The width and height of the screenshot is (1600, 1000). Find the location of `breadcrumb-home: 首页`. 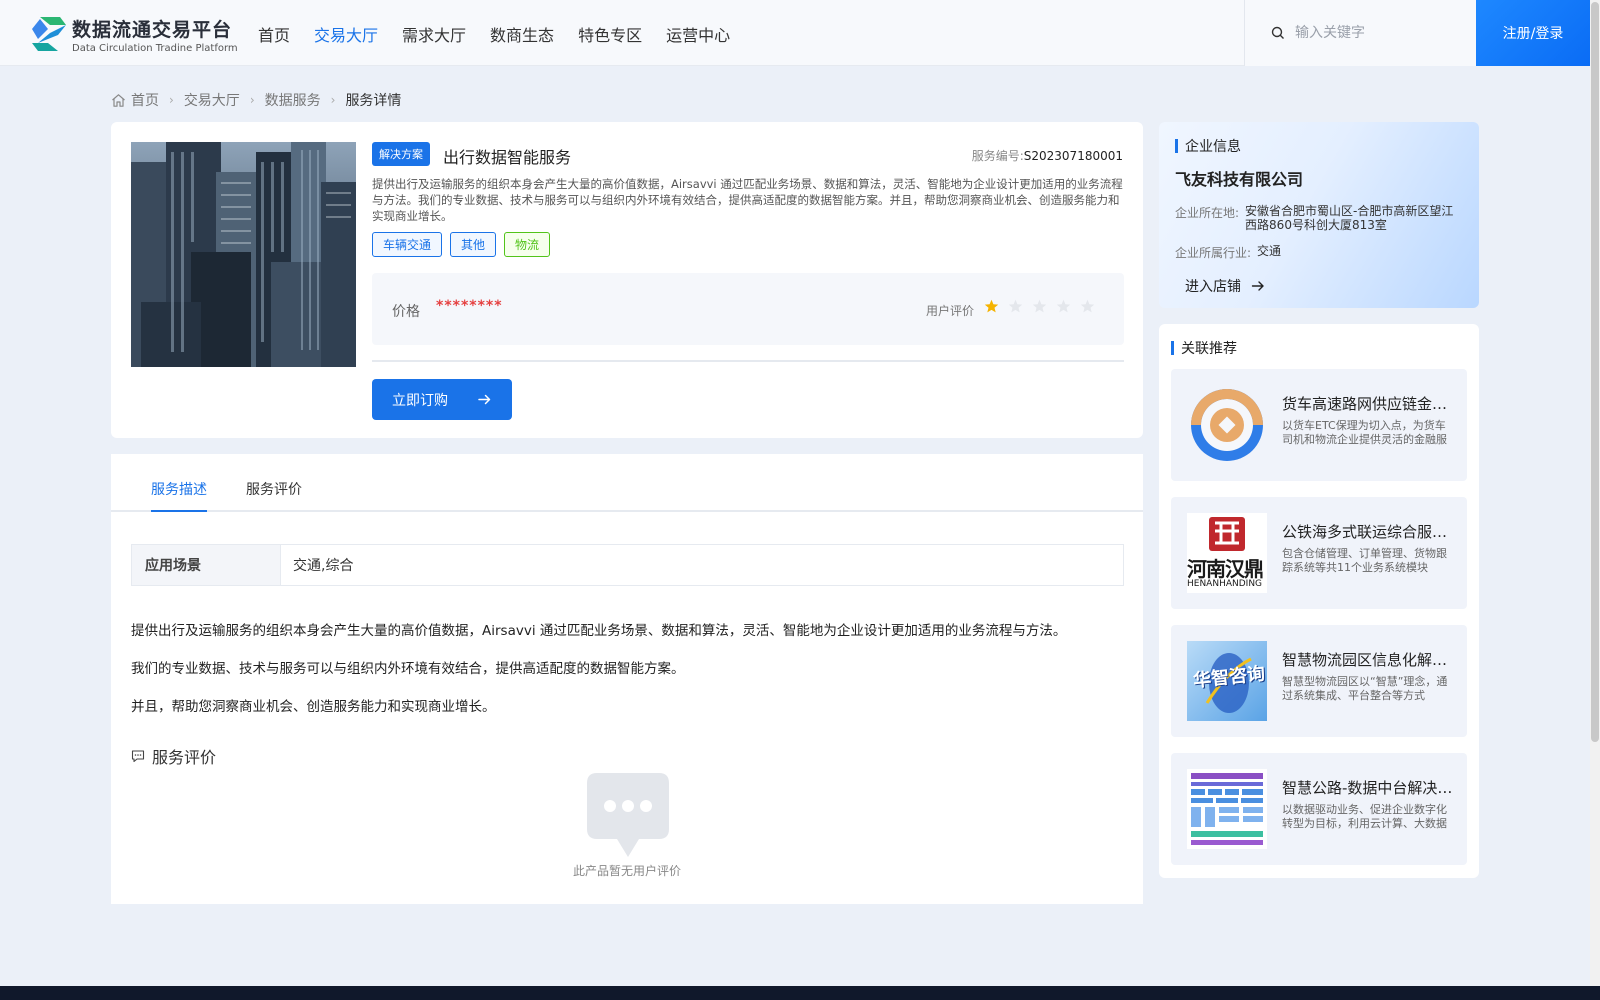

breadcrumb-home: 首页 is located at coordinates (145, 100).